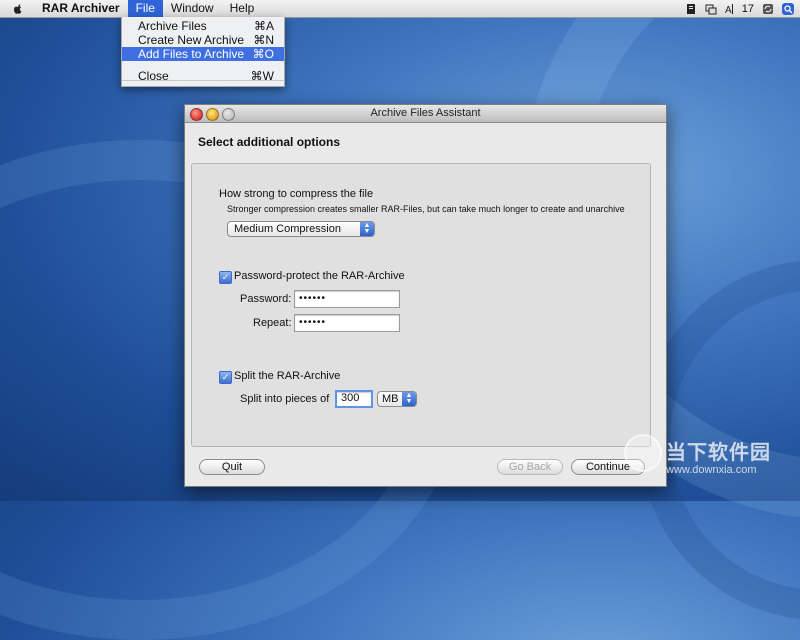  I want to click on minimize-window-button, so click(212, 114).